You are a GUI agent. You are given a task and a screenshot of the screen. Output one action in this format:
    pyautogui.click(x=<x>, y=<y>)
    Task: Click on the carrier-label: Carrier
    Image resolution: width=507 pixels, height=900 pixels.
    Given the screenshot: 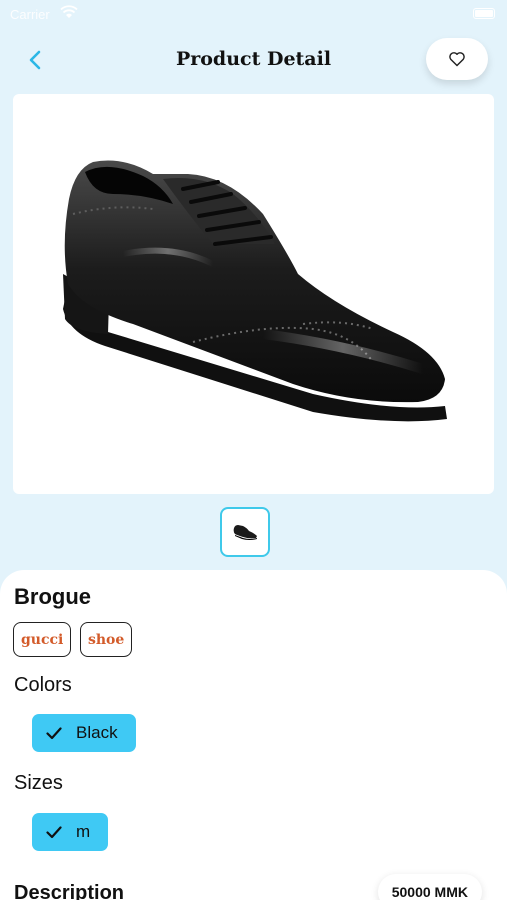 What is the action you would take?
    pyautogui.click(x=30, y=14)
    